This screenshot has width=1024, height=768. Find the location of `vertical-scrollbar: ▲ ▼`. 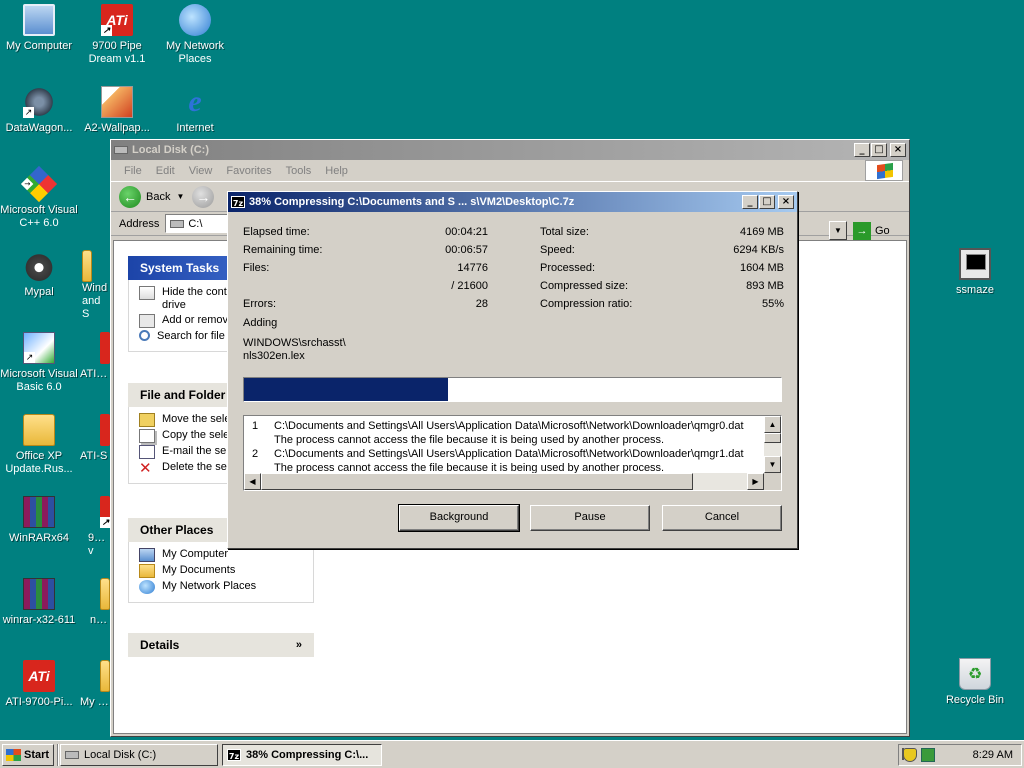

vertical-scrollbar: ▲ ▼ is located at coordinates (772, 444).